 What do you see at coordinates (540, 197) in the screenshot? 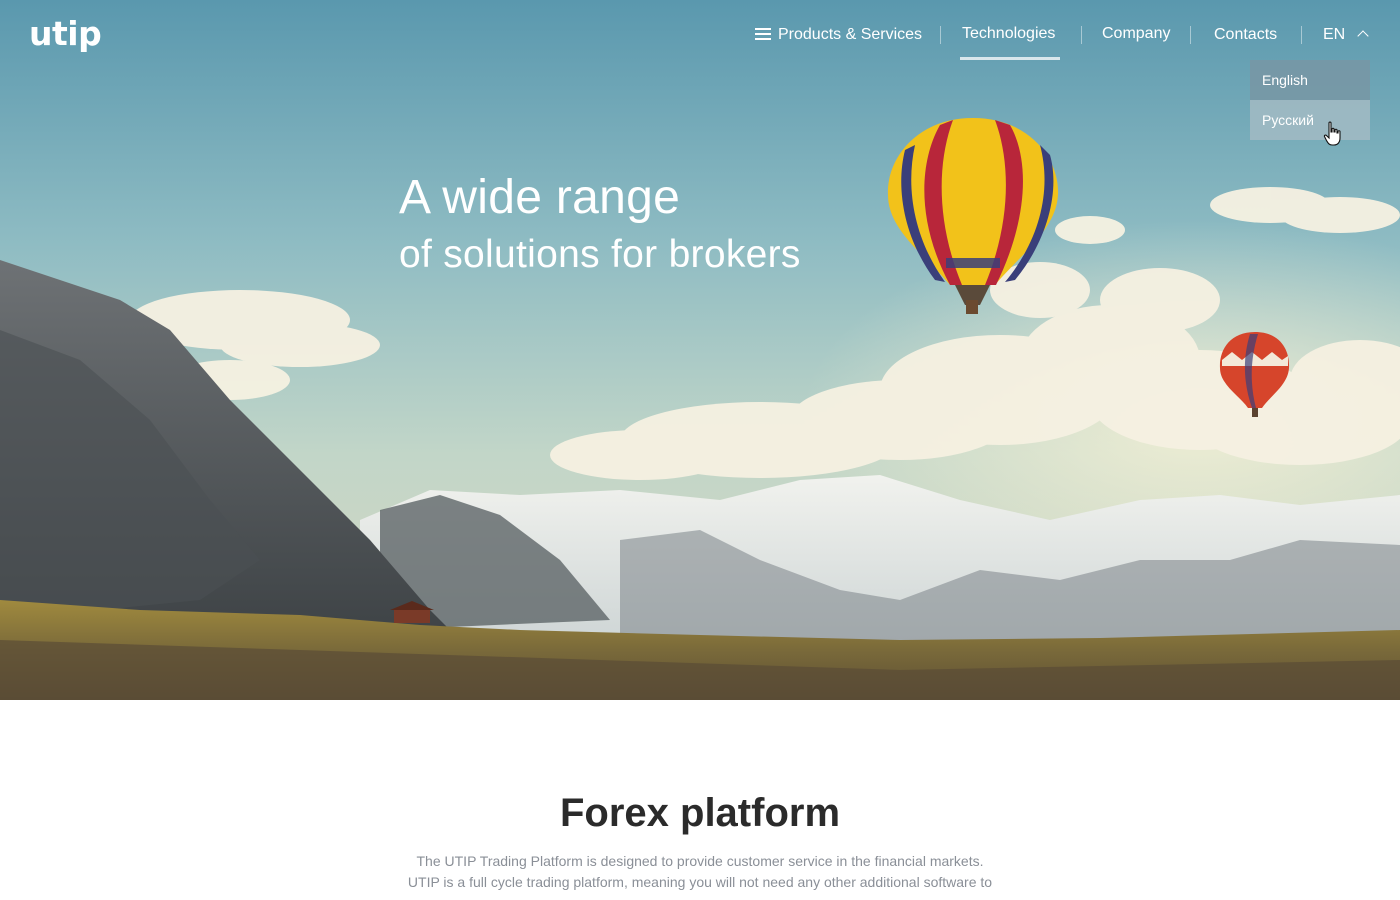
I see `hero-headline: A wide range` at bounding box center [540, 197].